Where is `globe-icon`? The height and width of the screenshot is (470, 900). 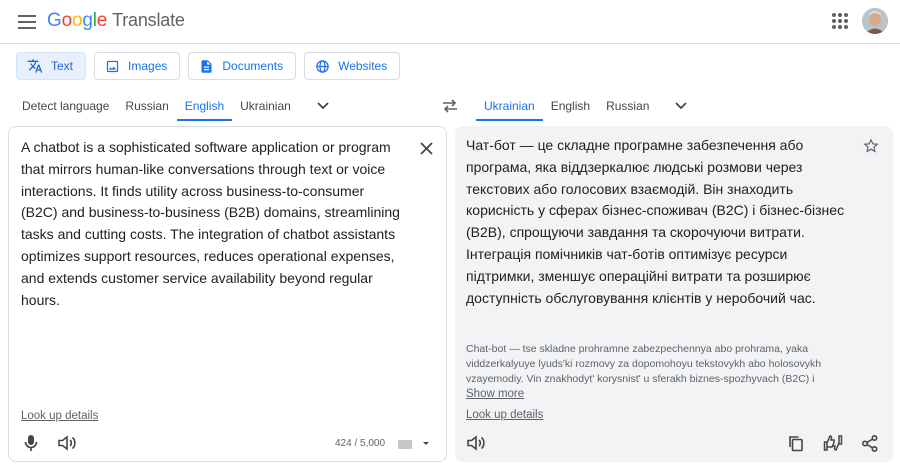 globe-icon is located at coordinates (322, 66).